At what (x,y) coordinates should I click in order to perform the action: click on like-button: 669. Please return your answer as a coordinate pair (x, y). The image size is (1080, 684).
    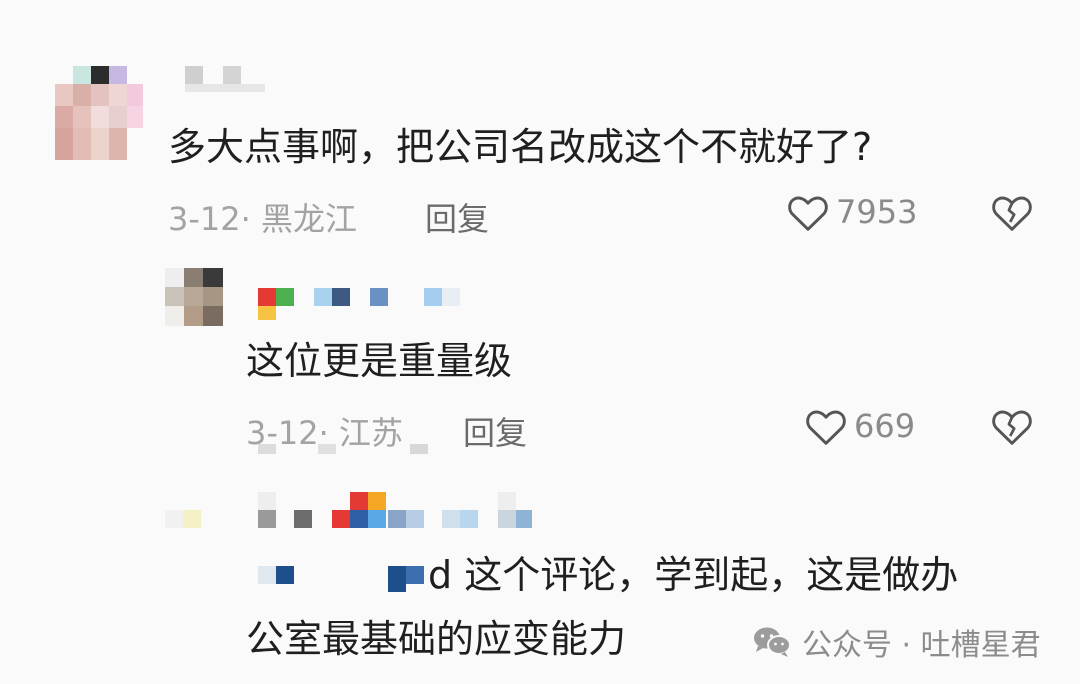
    Looking at the image, I should click on (859, 426).